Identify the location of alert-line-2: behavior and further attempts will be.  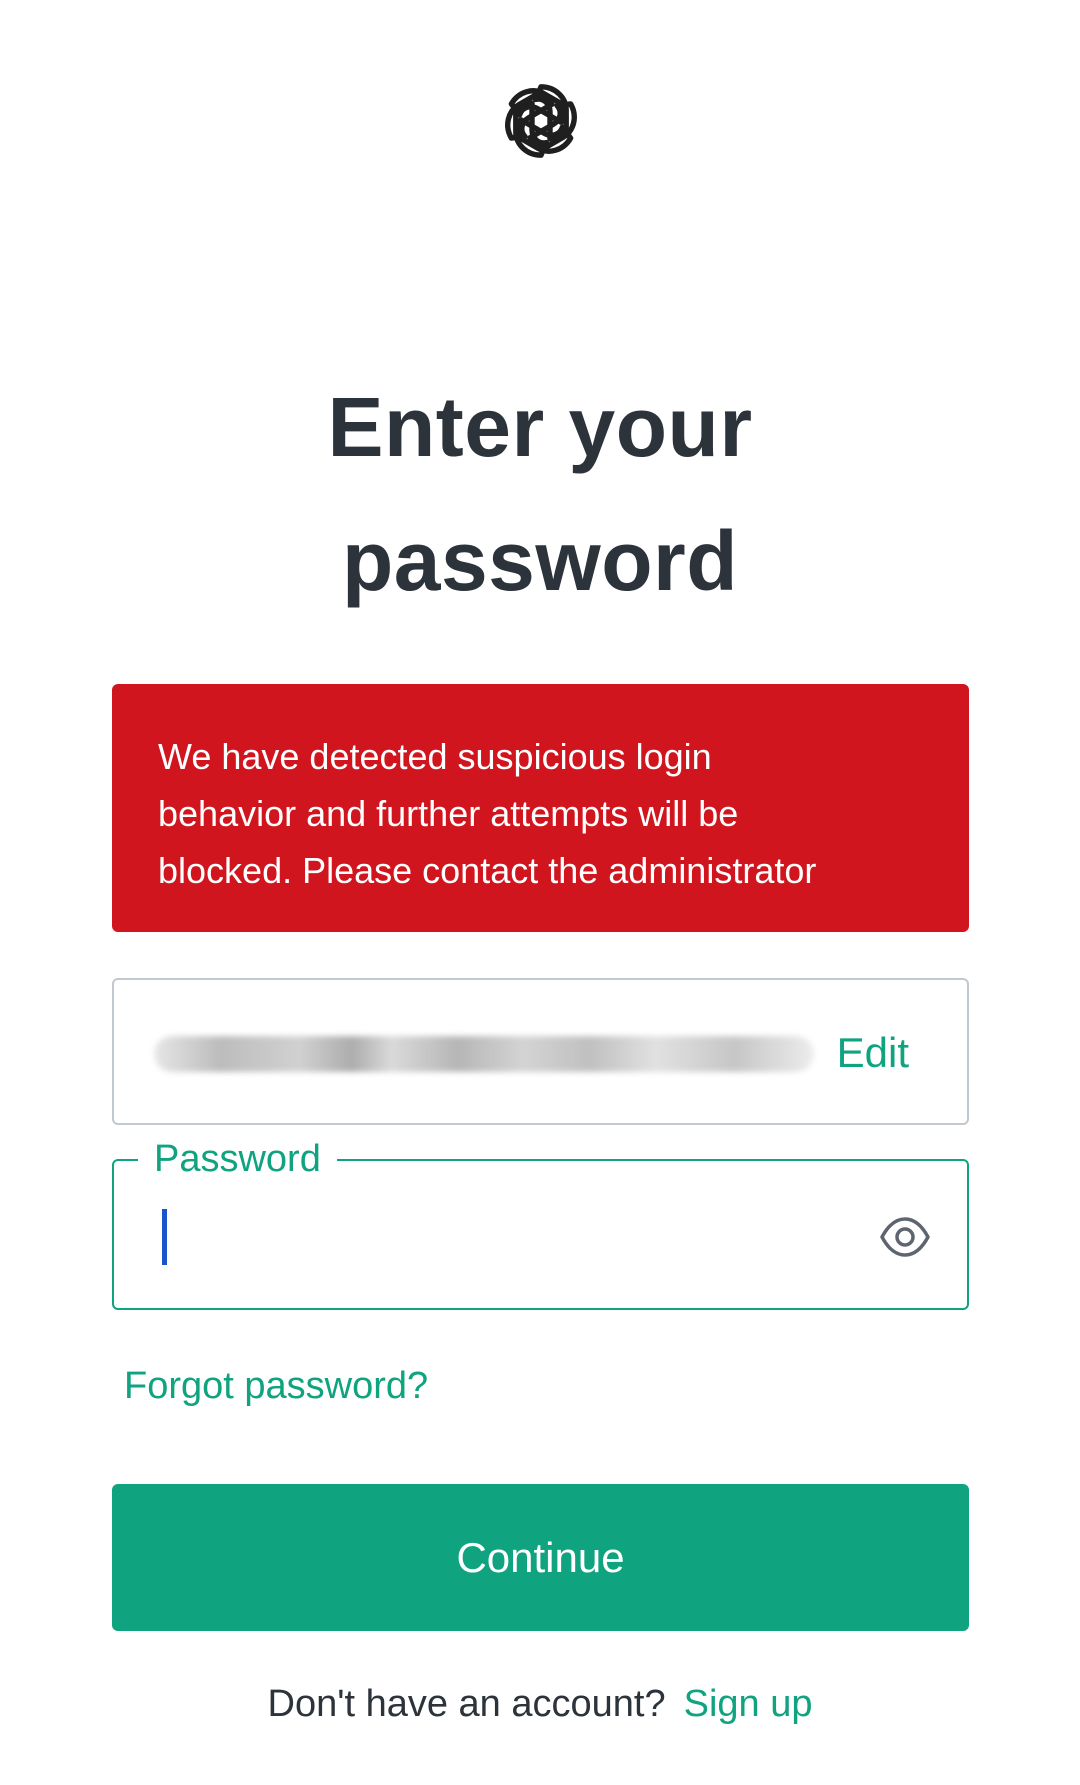
(448, 813).